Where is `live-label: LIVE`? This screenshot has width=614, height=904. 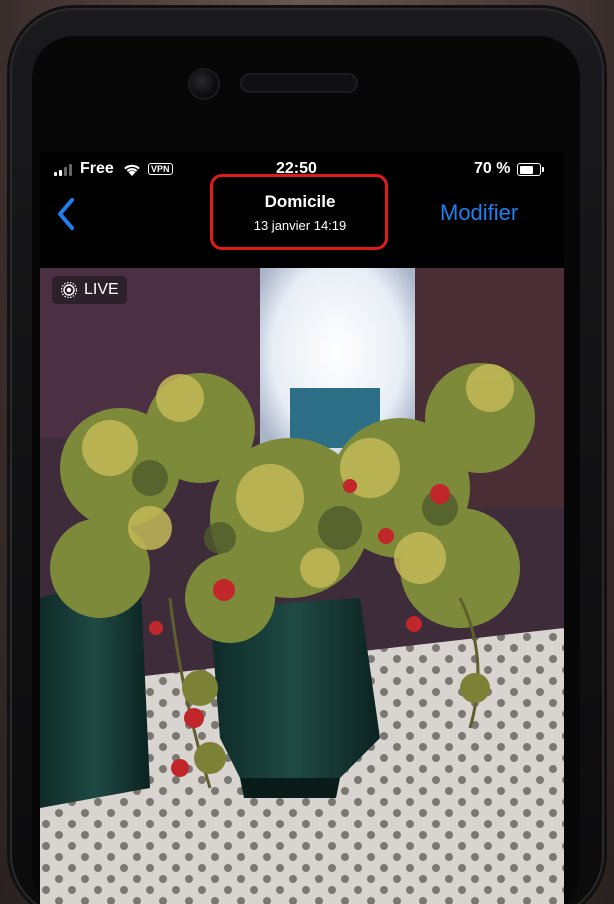 live-label: LIVE is located at coordinates (101, 289).